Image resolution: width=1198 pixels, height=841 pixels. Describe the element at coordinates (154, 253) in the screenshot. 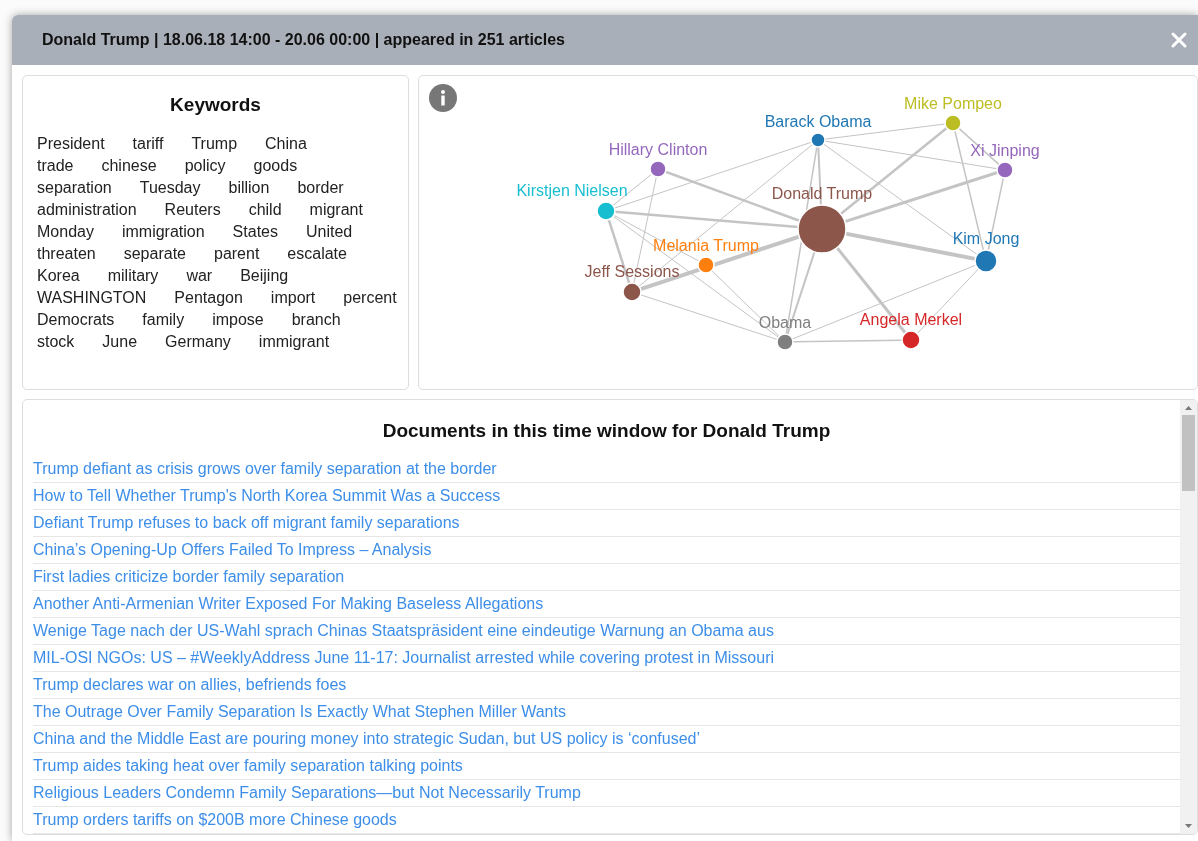

I see `keyword: separate` at that location.